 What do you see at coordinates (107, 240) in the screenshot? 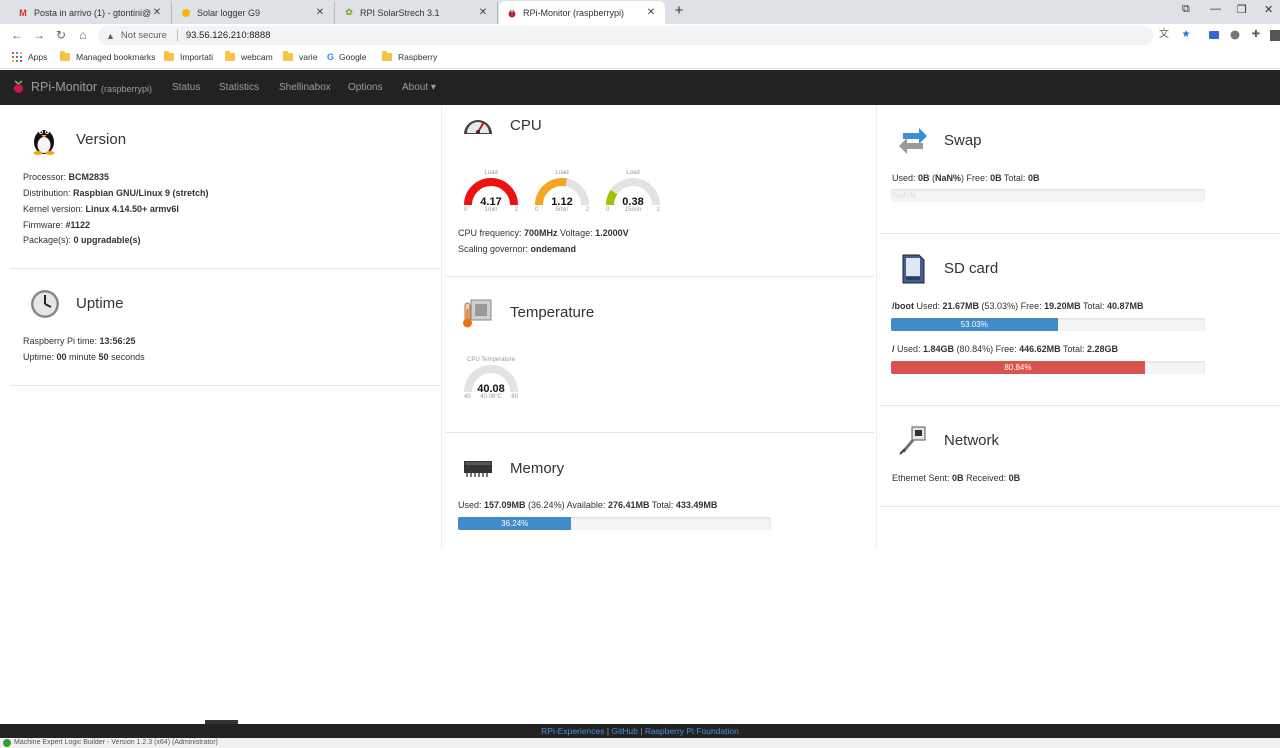
I see `packages-value: 0 upgradable(s)` at bounding box center [107, 240].